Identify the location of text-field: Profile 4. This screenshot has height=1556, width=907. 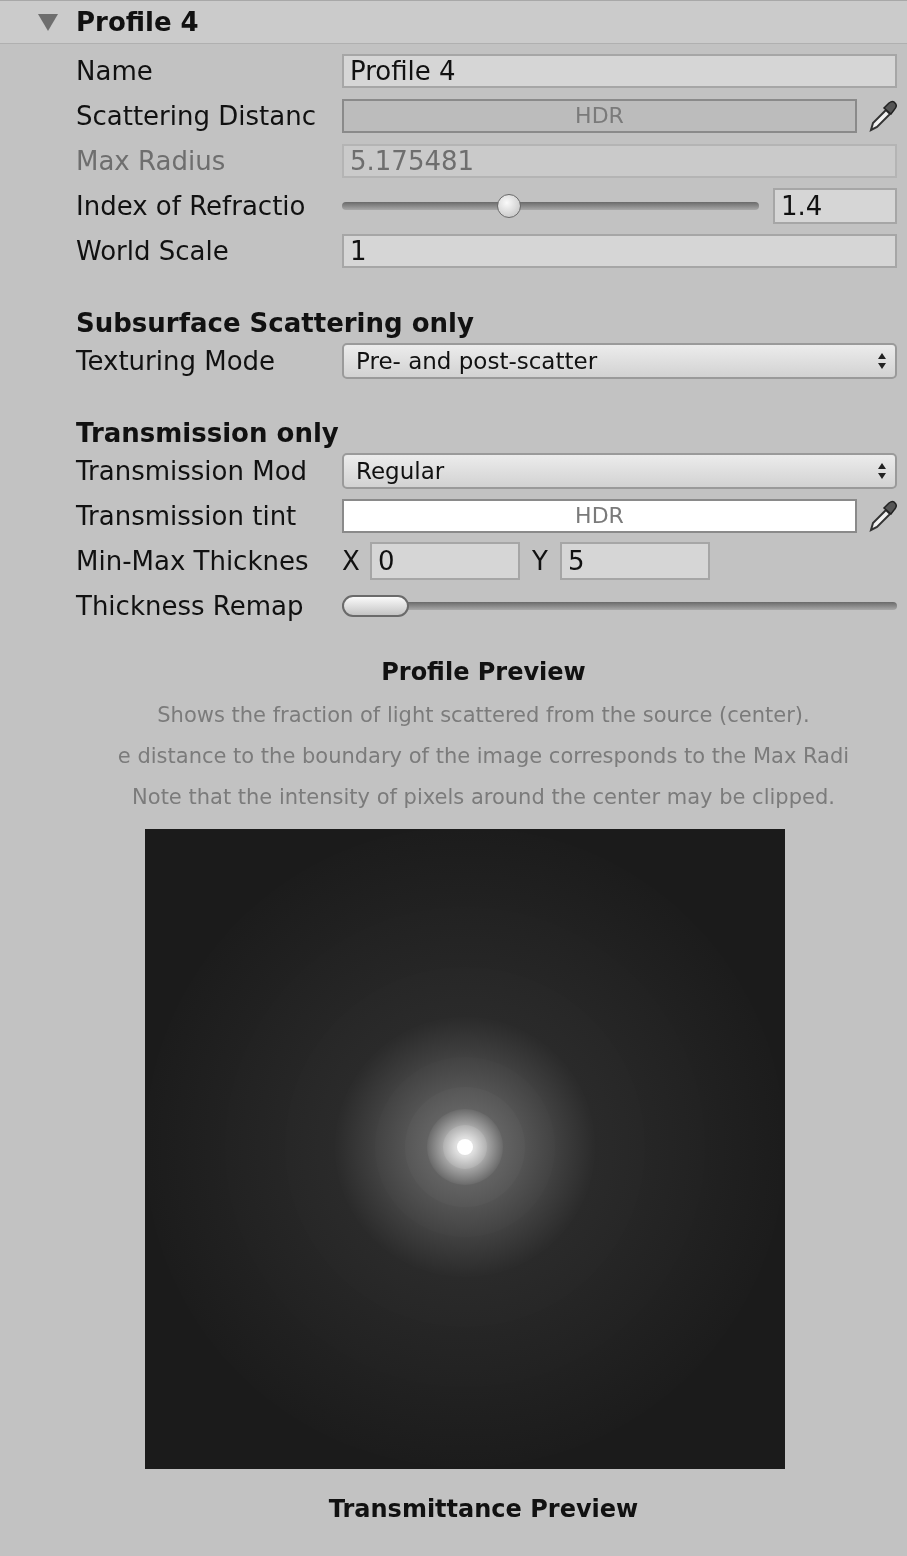
(619, 70).